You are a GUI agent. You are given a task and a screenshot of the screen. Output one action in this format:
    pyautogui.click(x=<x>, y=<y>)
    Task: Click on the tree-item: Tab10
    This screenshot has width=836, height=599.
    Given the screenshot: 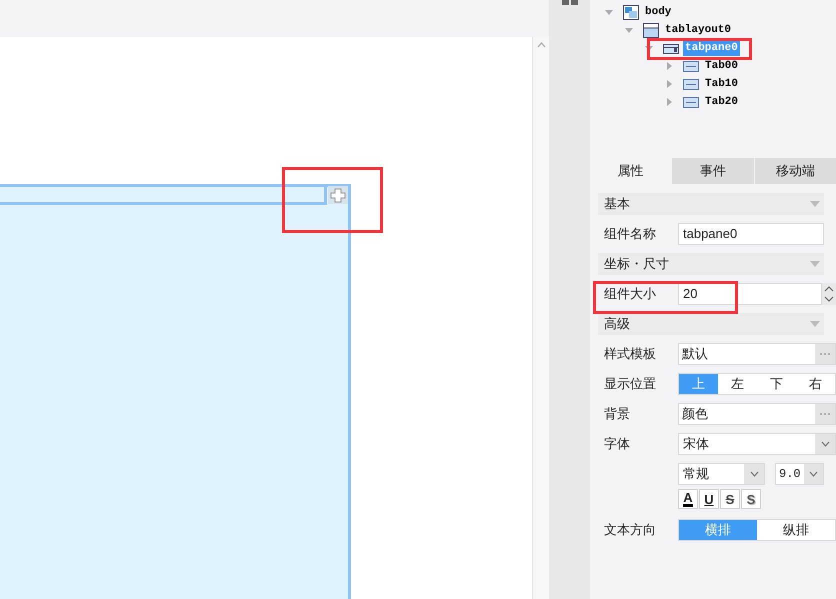 What is the action you would take?
    pyautogui.click(x=721, y=84)
    